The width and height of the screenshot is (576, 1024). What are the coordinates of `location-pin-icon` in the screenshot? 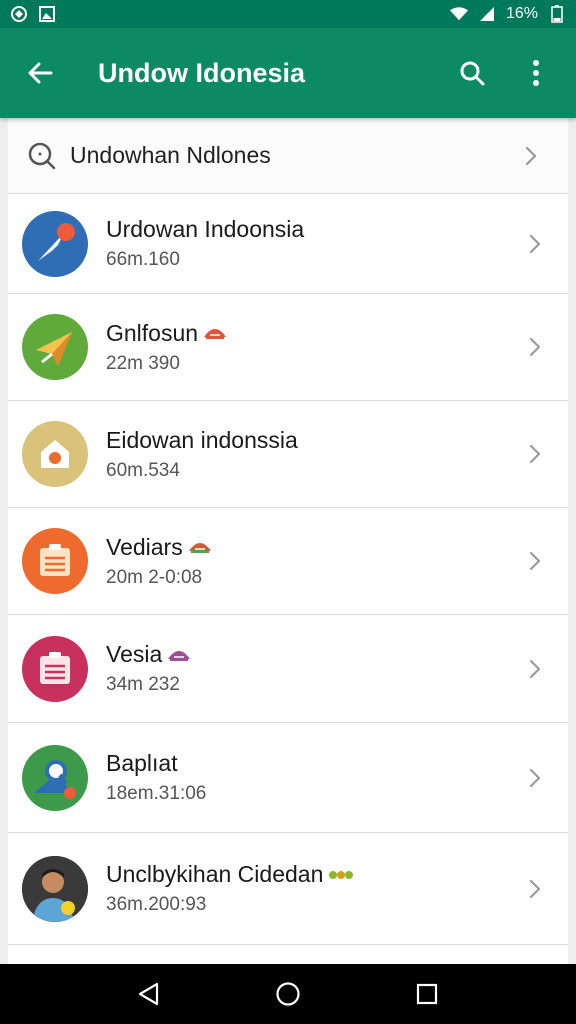 It's located at (55, 777).